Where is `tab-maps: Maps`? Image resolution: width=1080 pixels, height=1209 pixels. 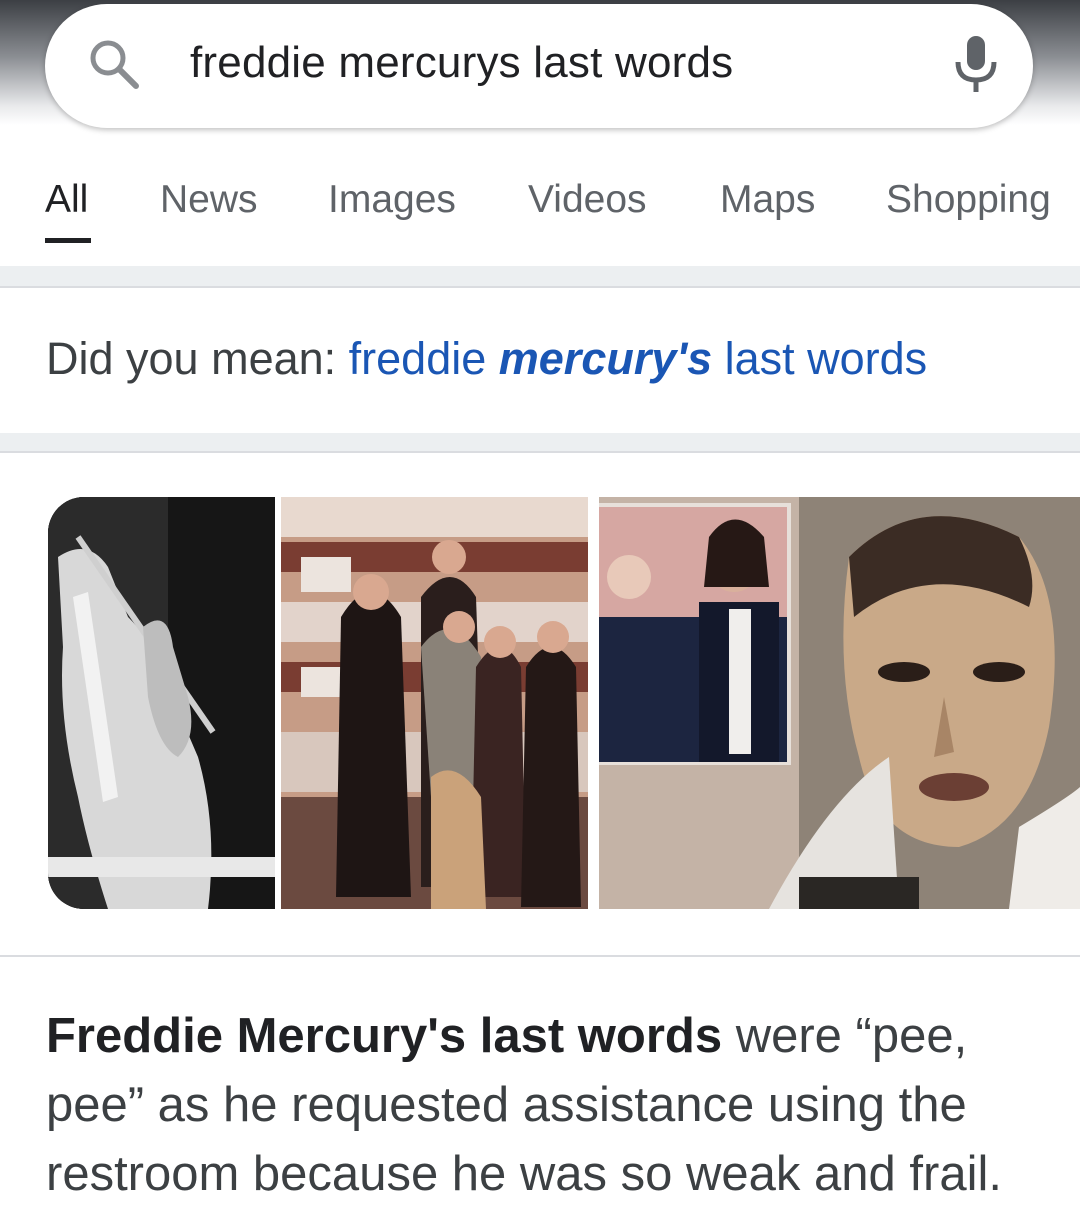
tab-maps: Maps is located at coordinates (767, 200).